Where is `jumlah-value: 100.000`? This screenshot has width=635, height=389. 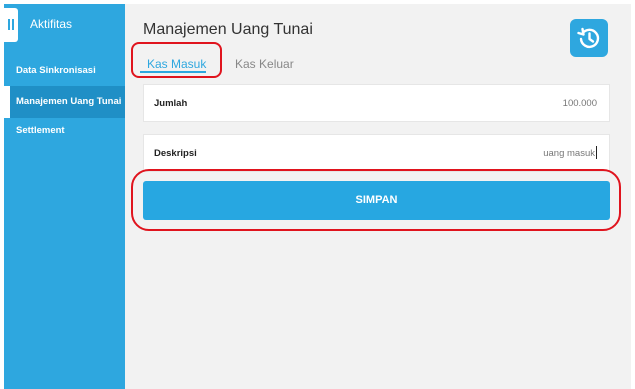 jumlah-value: 100.000 is located at coordinates (497, 103).